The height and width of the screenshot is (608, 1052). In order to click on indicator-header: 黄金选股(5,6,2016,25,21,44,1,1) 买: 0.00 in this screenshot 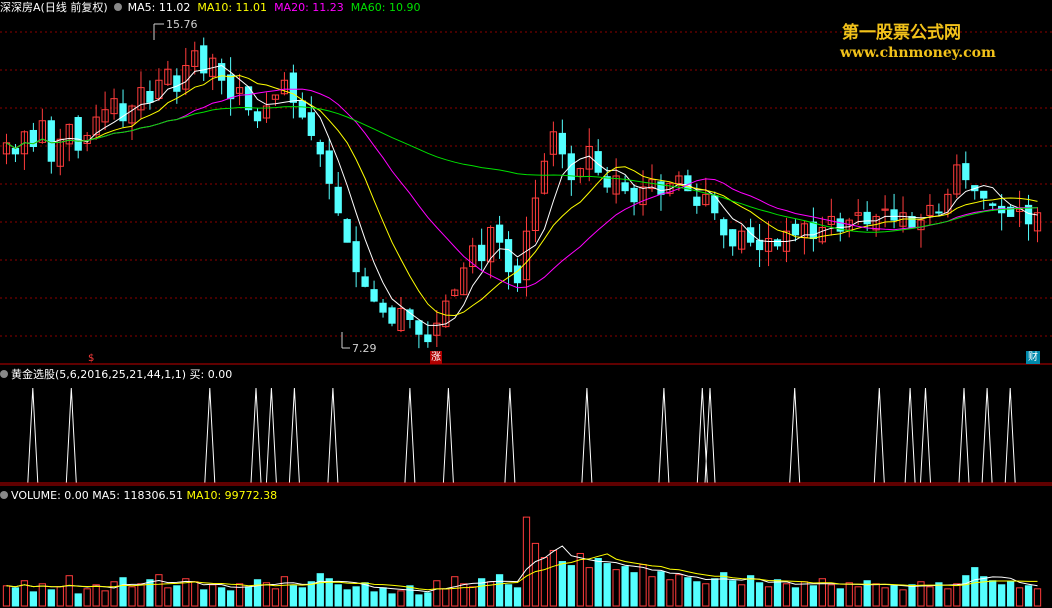, I will do `click(116, 374)`.